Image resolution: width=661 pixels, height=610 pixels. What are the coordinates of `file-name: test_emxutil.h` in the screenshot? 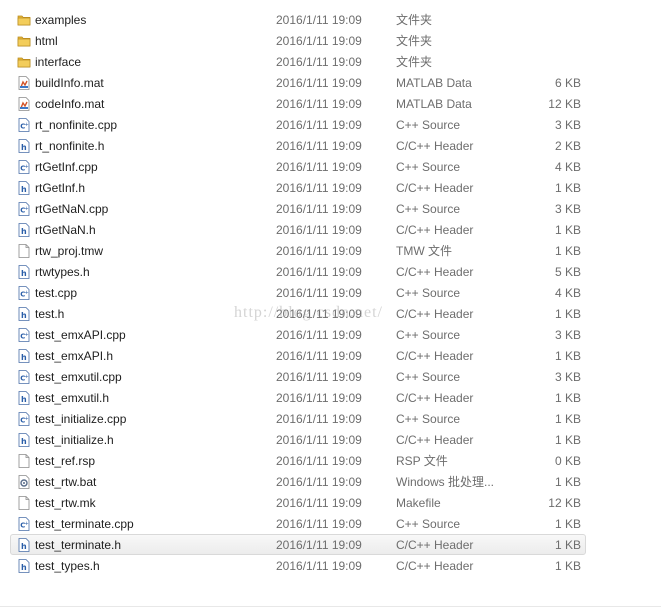 It's located at (72, 398).